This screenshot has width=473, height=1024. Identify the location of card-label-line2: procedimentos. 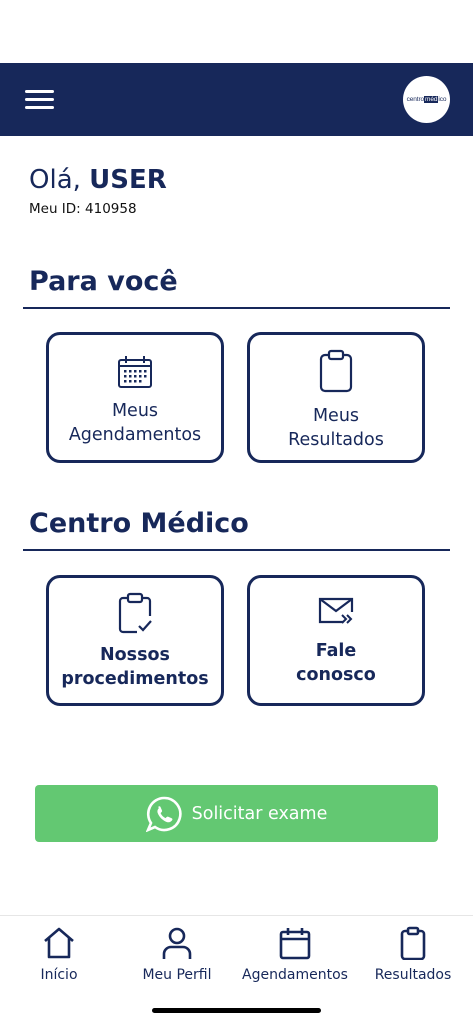
(135, 679).